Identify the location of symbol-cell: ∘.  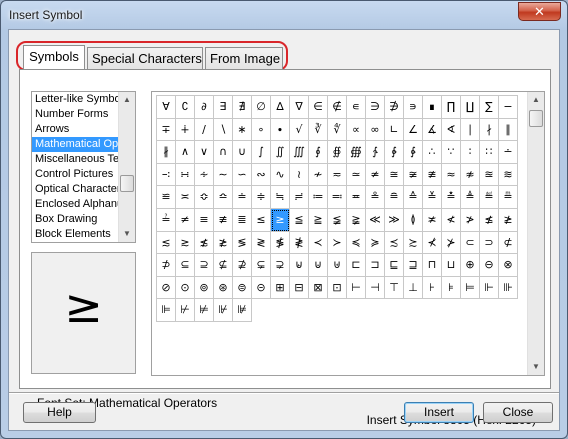
(261, 130).